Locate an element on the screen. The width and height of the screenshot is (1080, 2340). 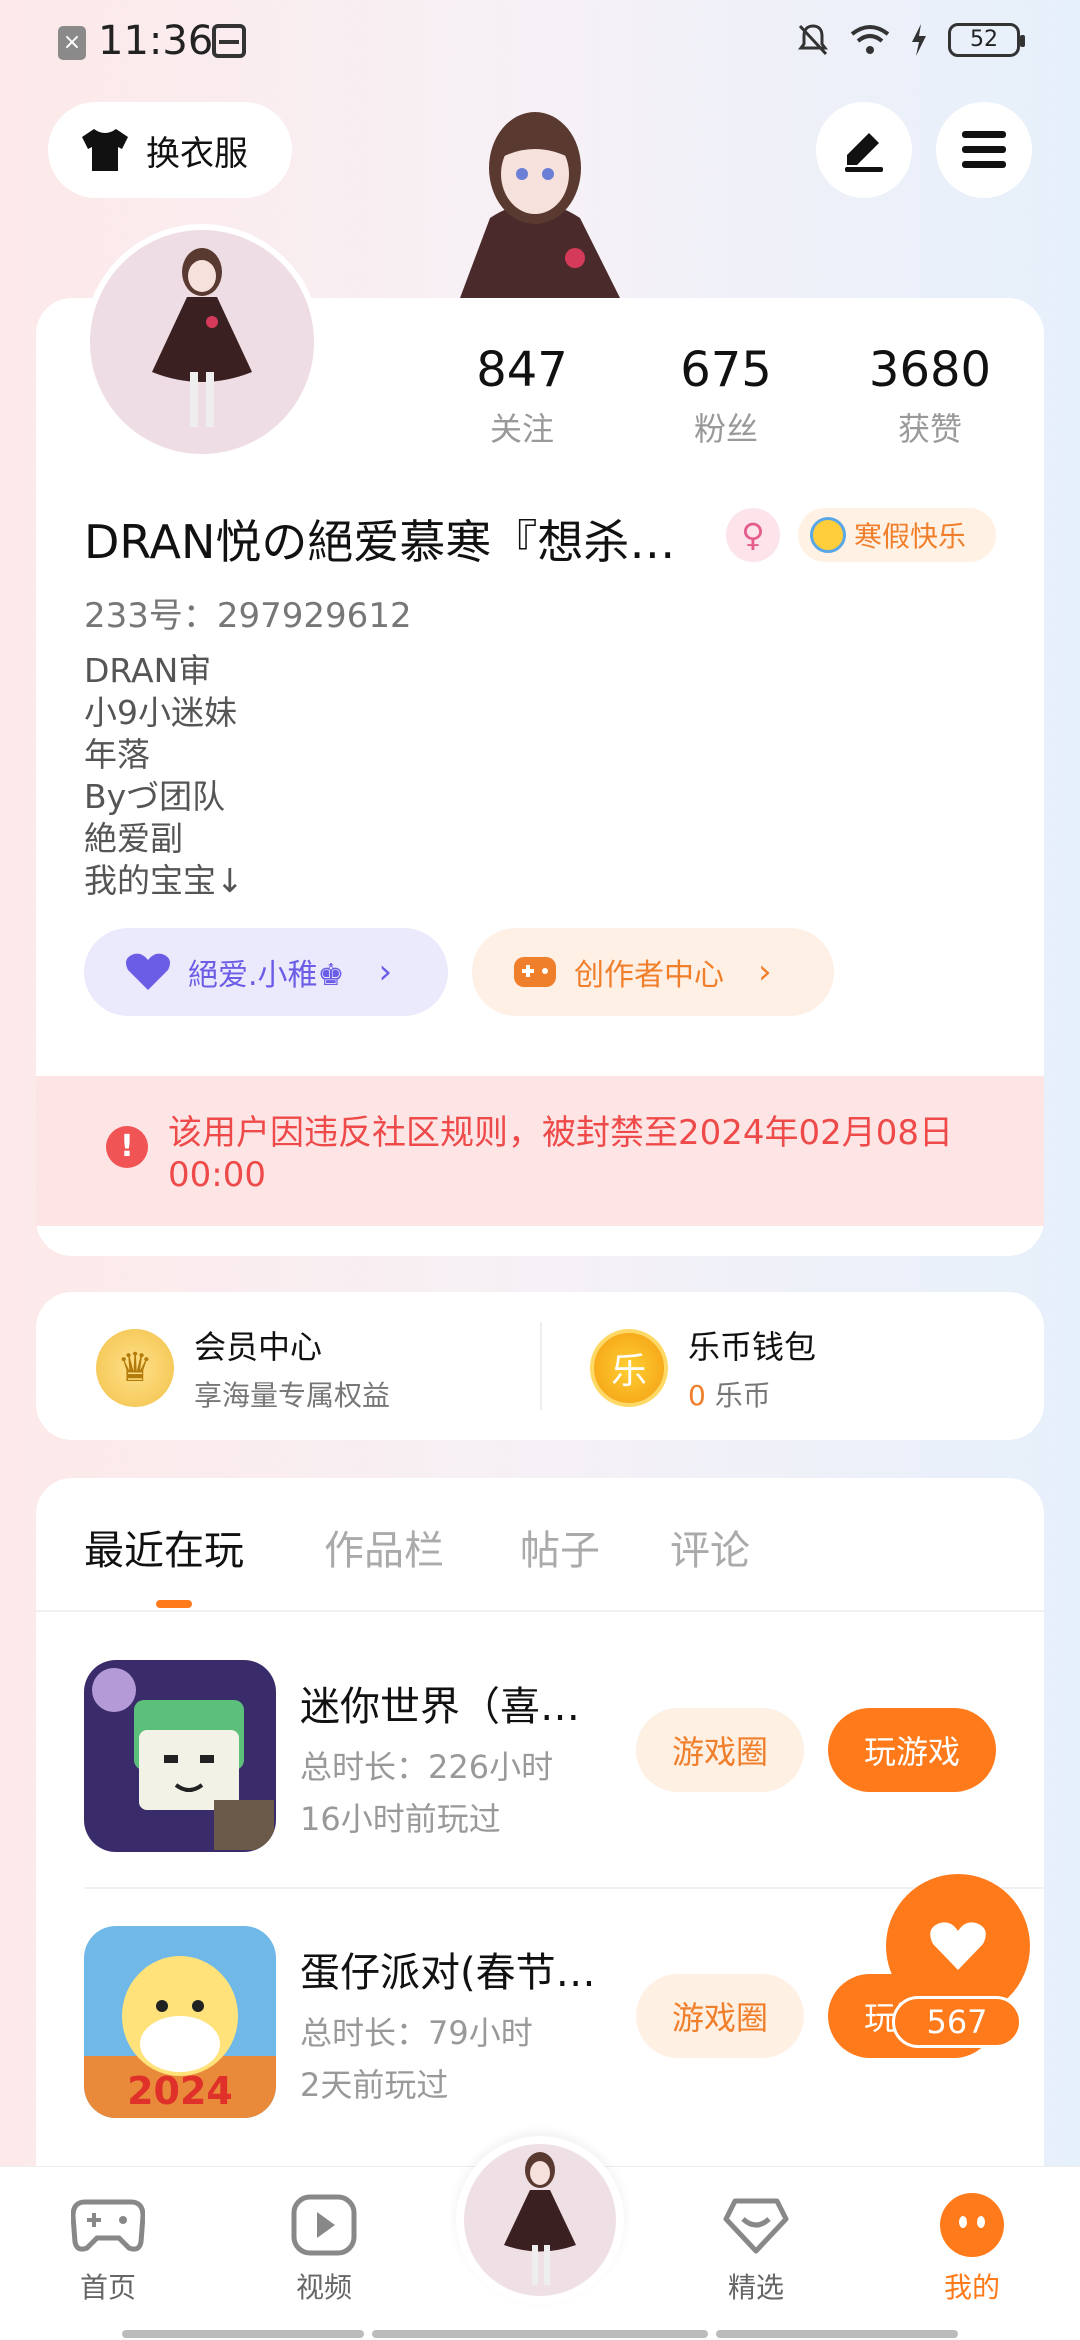
mute-icon is located at coordinates (813, 40).